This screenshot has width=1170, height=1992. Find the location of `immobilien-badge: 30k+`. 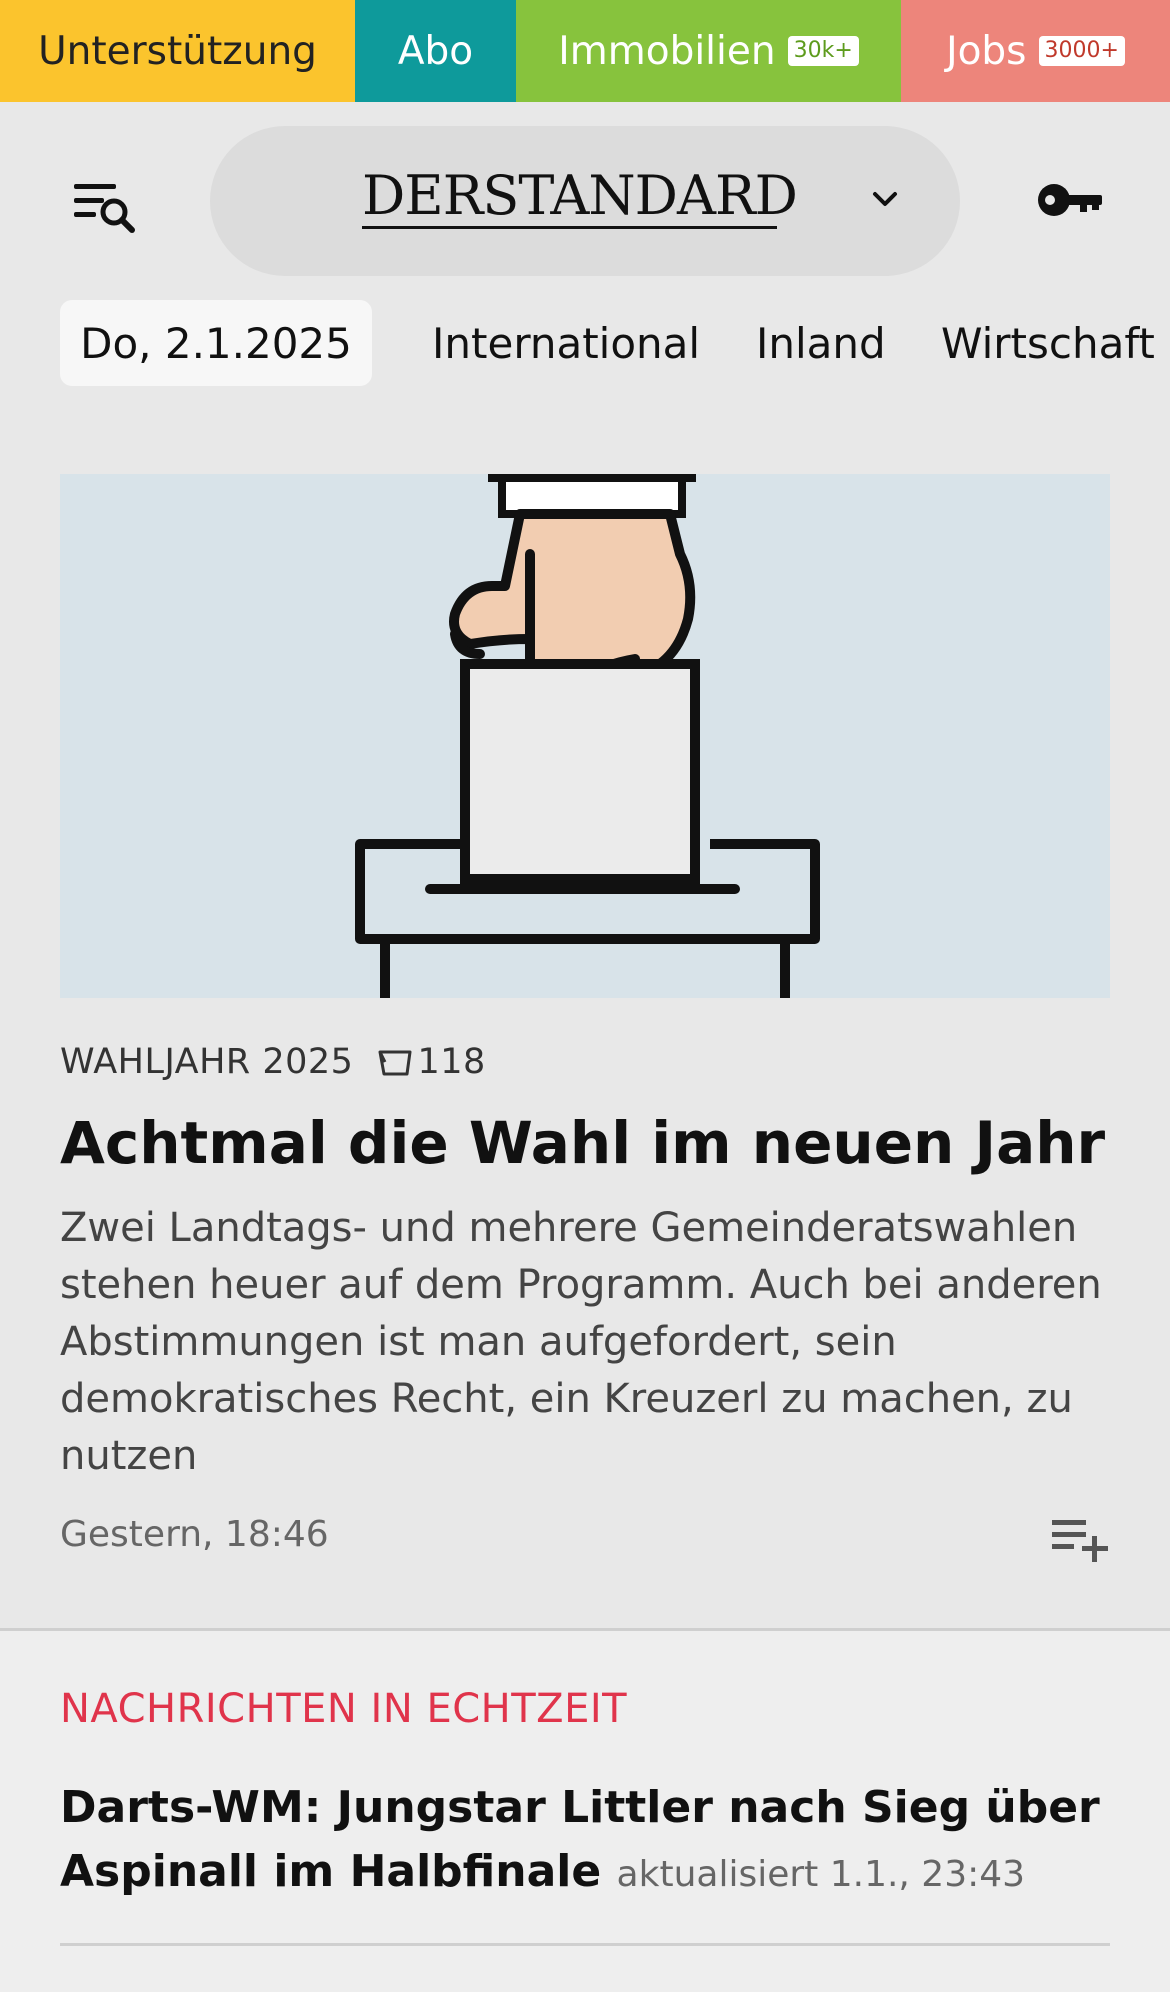

immobilien-badge: 30k+ is located at coordinates (823, 51).